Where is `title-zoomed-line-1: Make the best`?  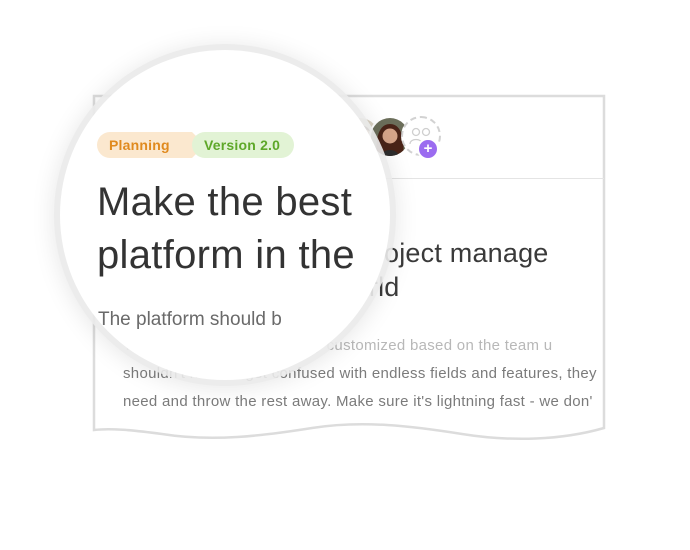 title-zoomed-line-1: Make the best is located at coordinates (225, 202).